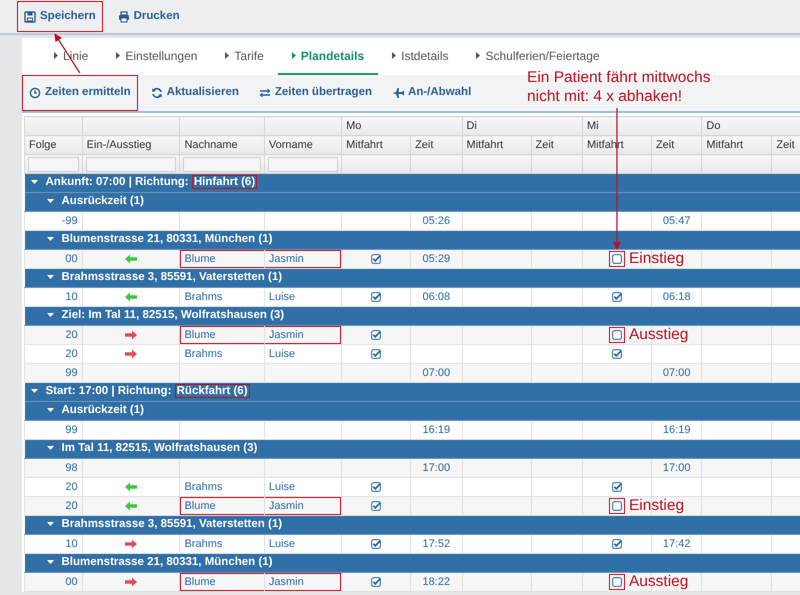 This screenshot has width=800, height=595. What do you see at coordinates (436, 259) in the screenshot?
I see `table-cell: 05:29` at bounding box center [436, 259].